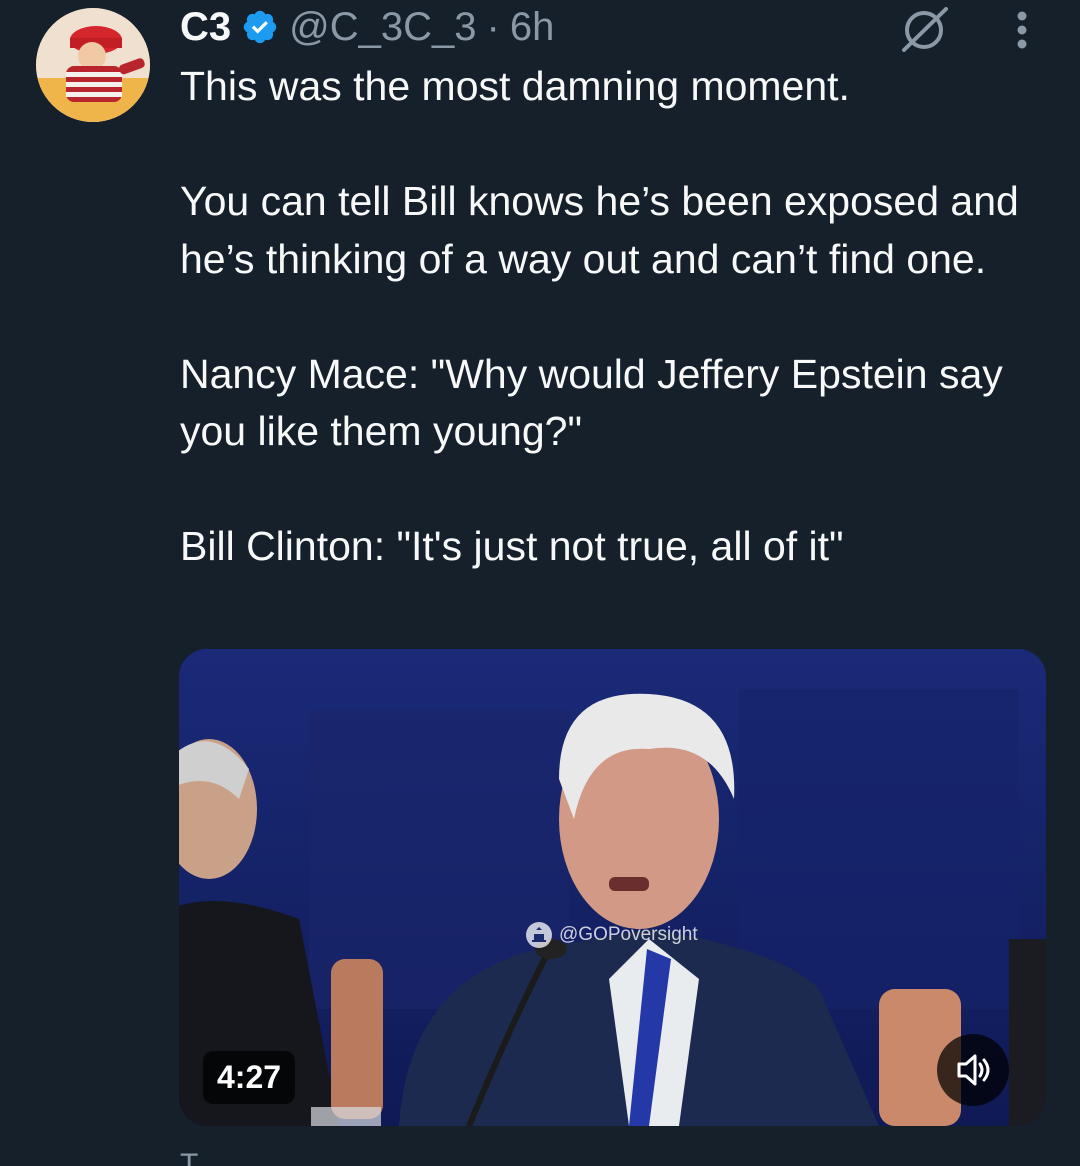  I want to click on display-name: C3, so click(205, 27).